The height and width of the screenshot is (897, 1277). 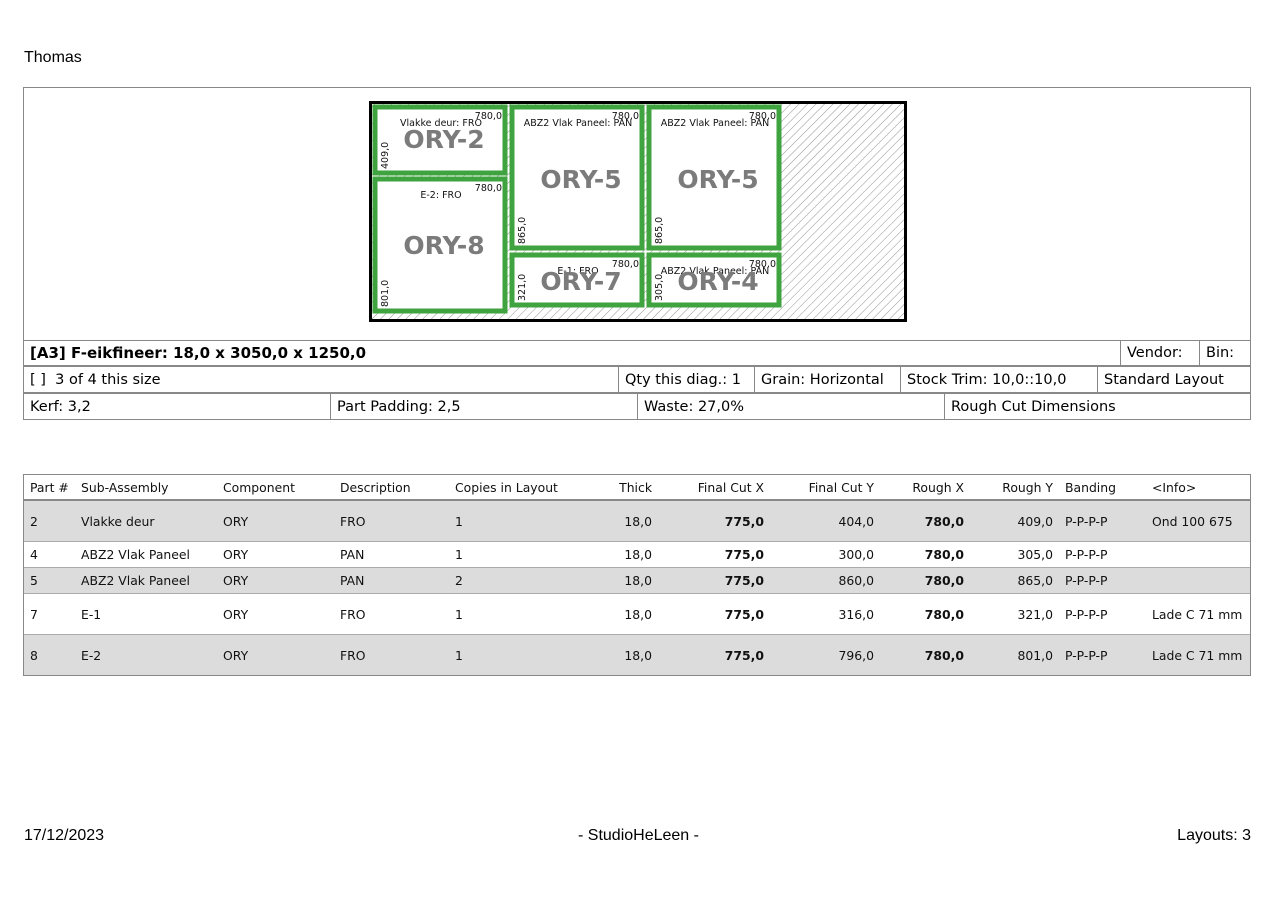 What do you see at coordinates (827, 379) in the screenshot?
I see `grain-cell: Grain: Horizontal` at bounding box center [827, 379].